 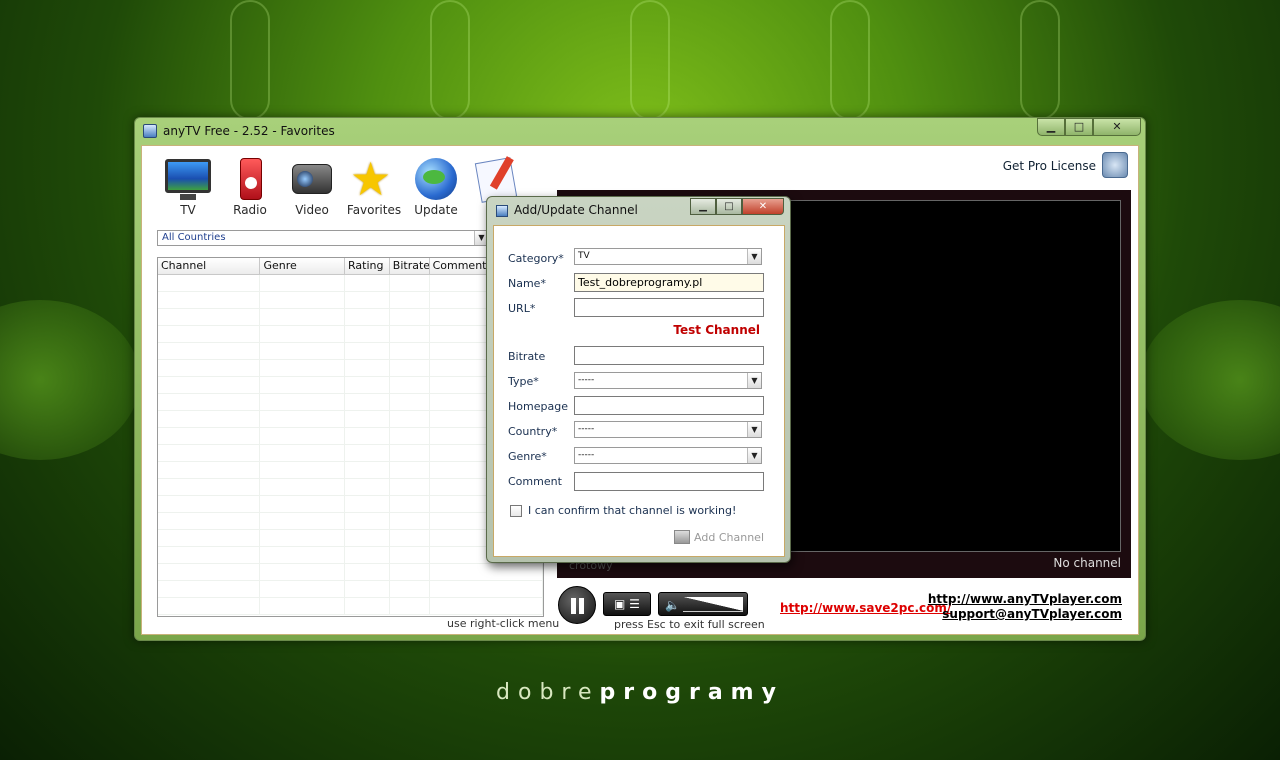 I want to click on maximize-button: □, so click(x=1079, y=127).